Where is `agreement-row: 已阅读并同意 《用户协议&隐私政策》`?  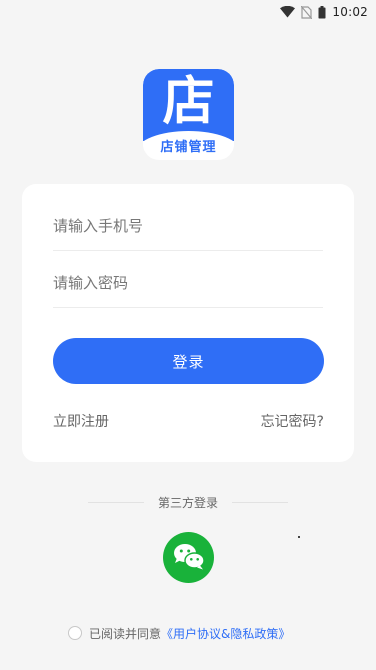
agreement-row: 已阅读并同意 《用户协议&隐私政策》 is located at coordinates (179, 633).